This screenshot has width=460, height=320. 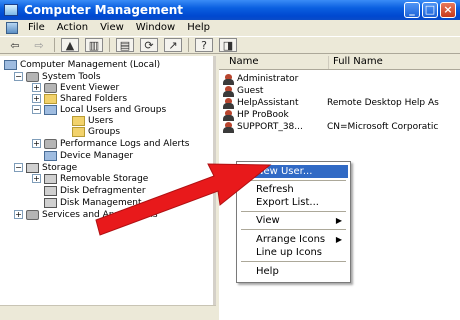 I want to click on menu-item-view-label: View, so click(x=268, y=220).